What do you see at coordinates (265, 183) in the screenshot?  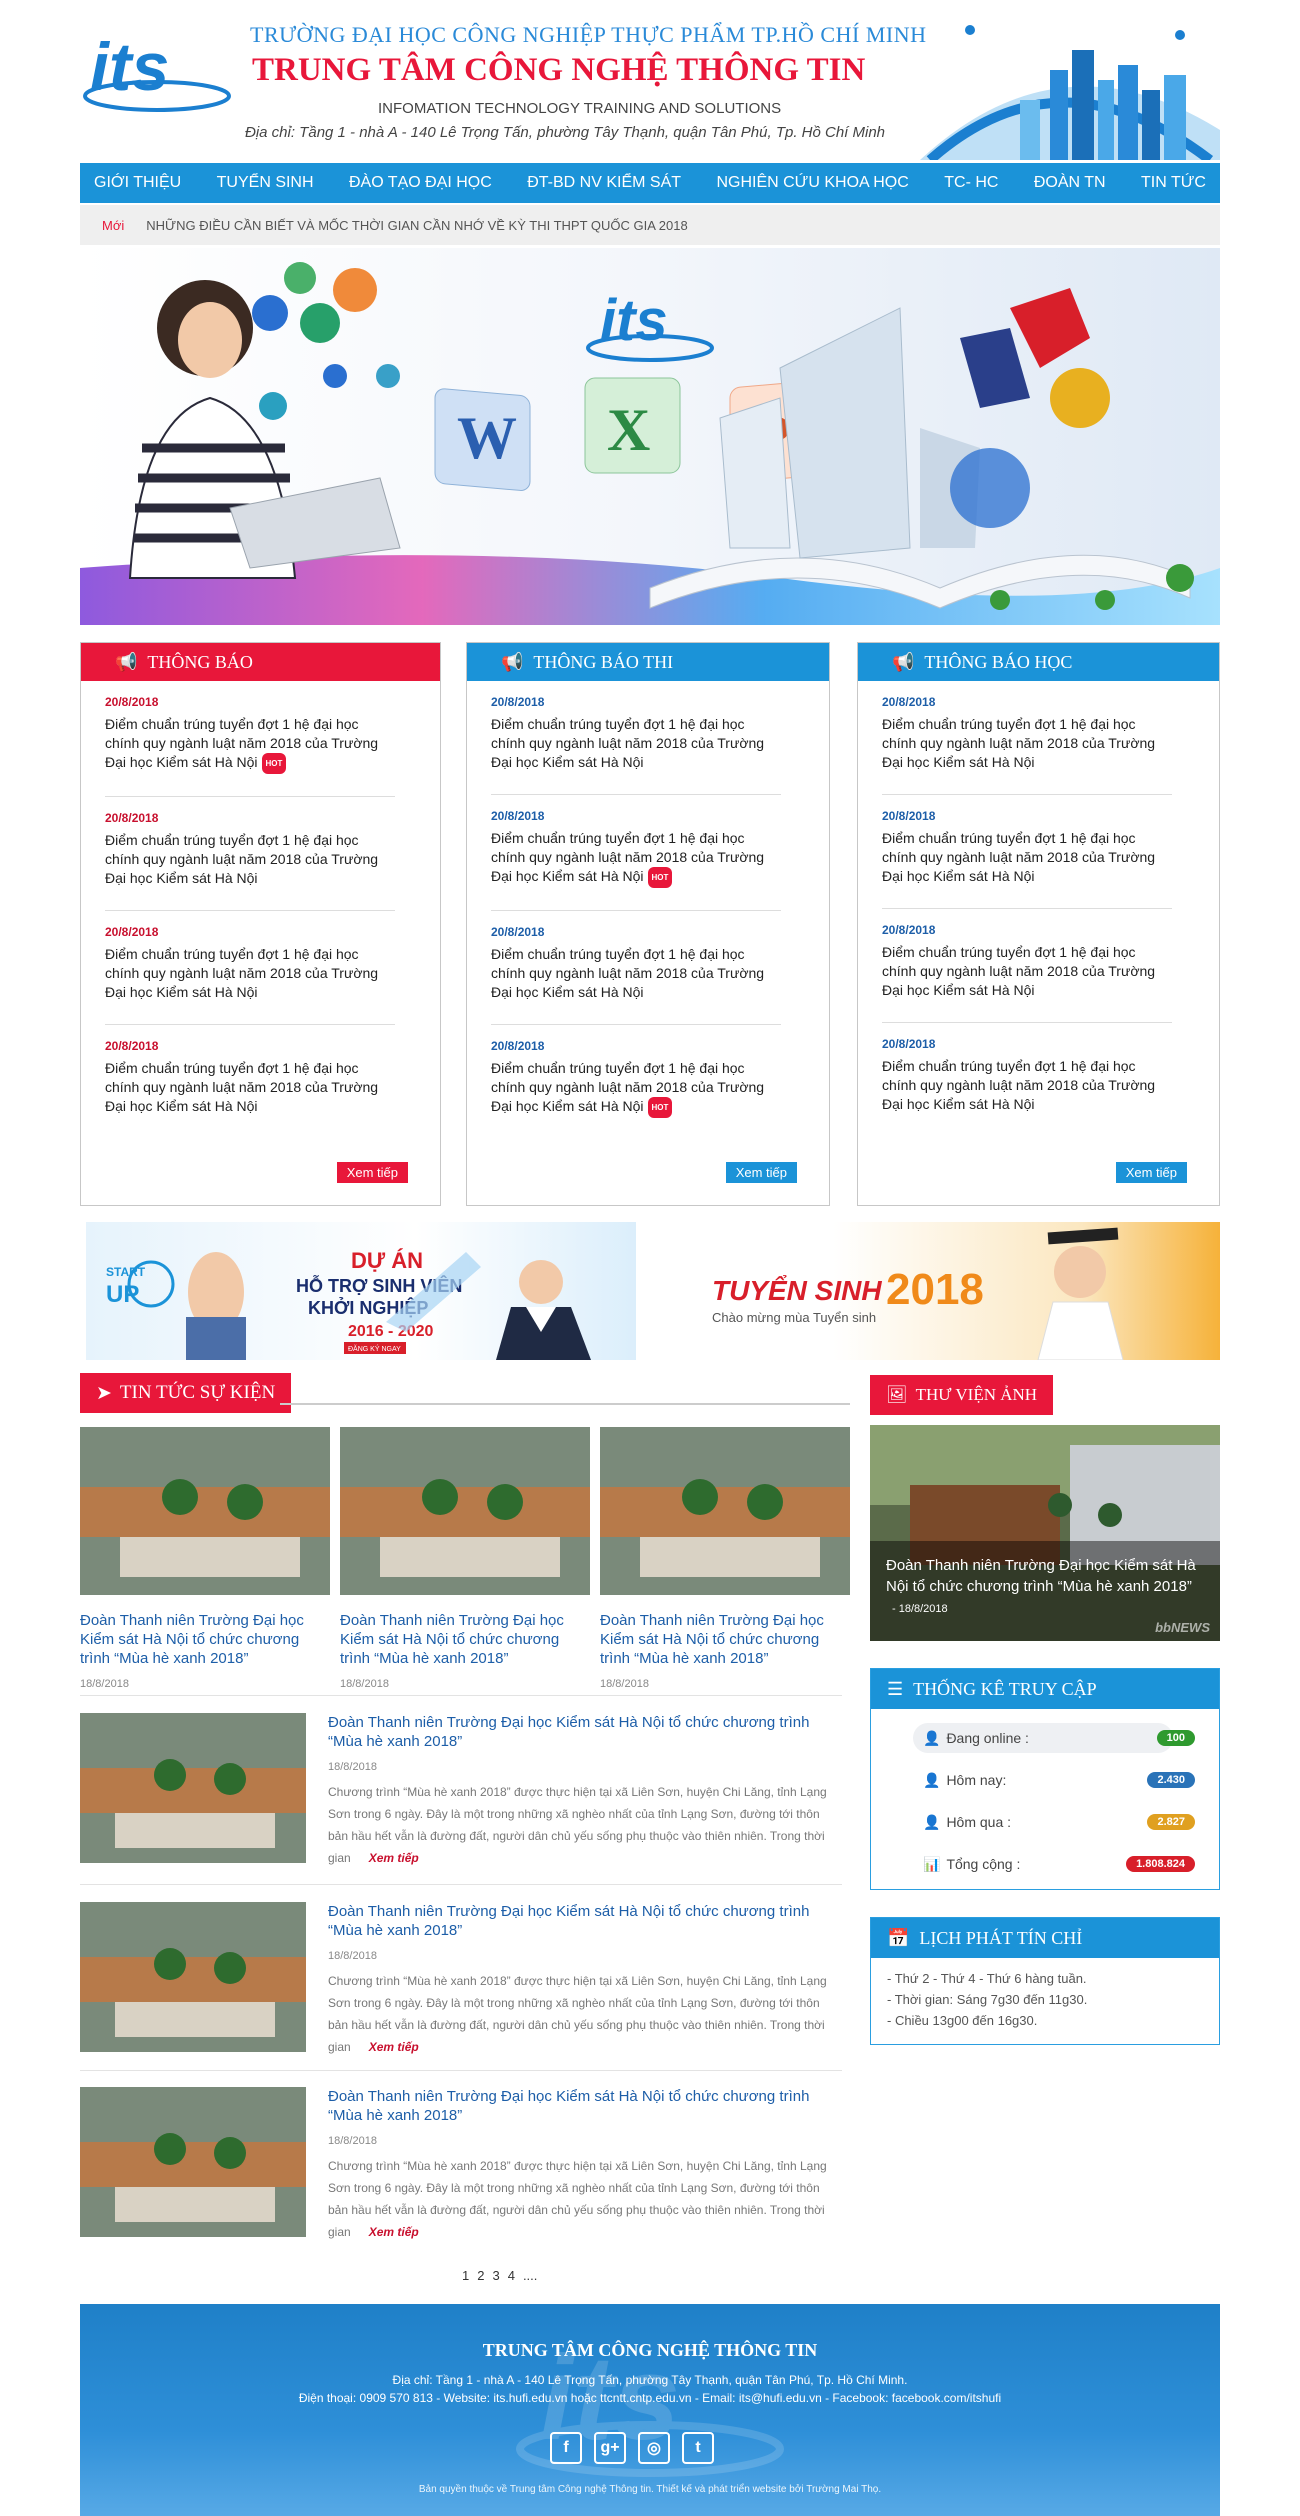 I see `nav-item-tuyen-sinh: TUYỂN SINH` at bounding box center [265, 183].